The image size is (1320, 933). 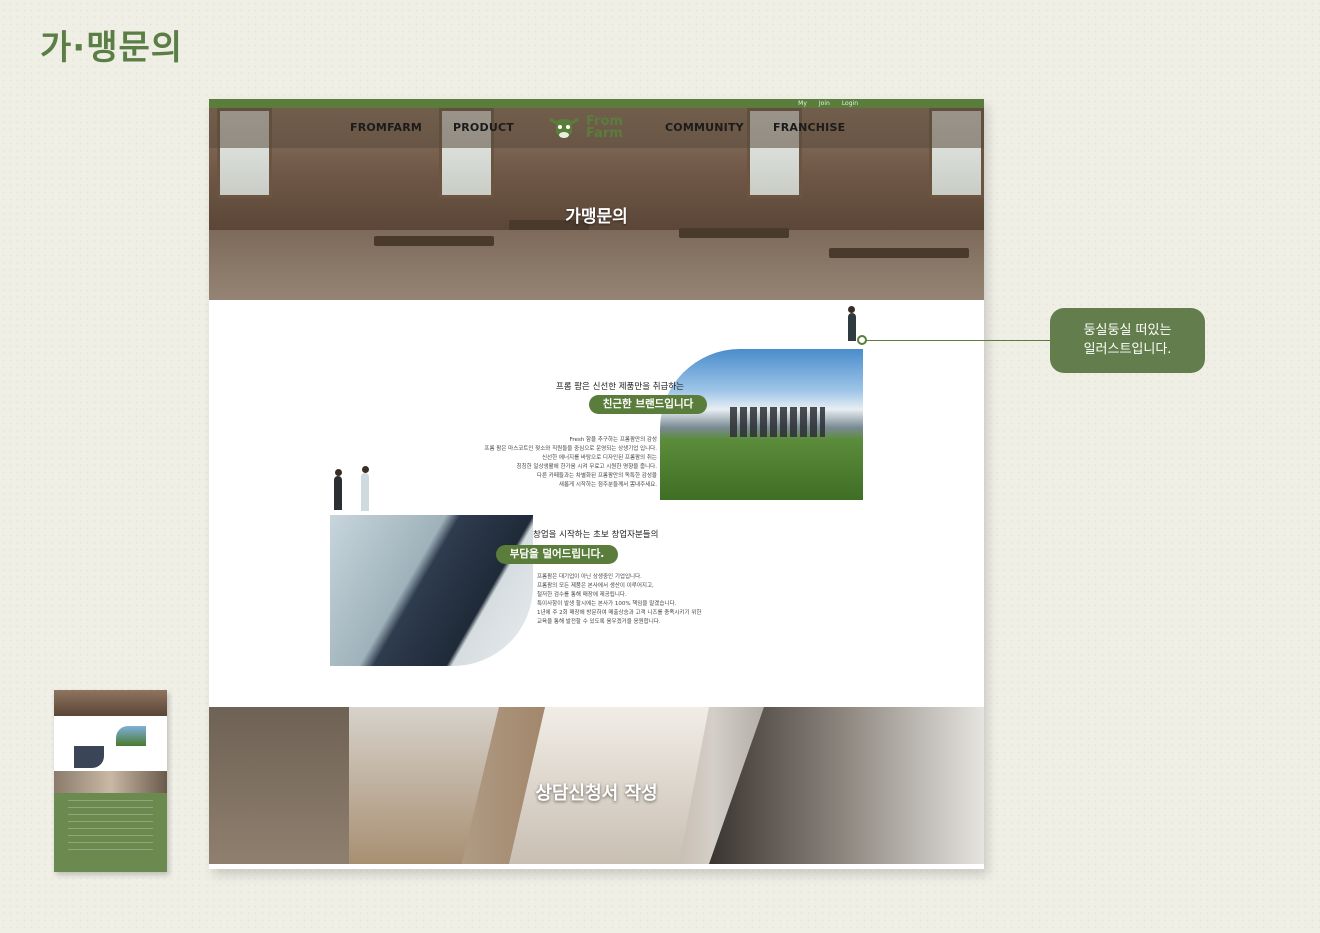 What do you see at coordinates (112, 48) in the screenshot?
I see `page-heading: 가·맹문의` at bounding box center [112, 48].